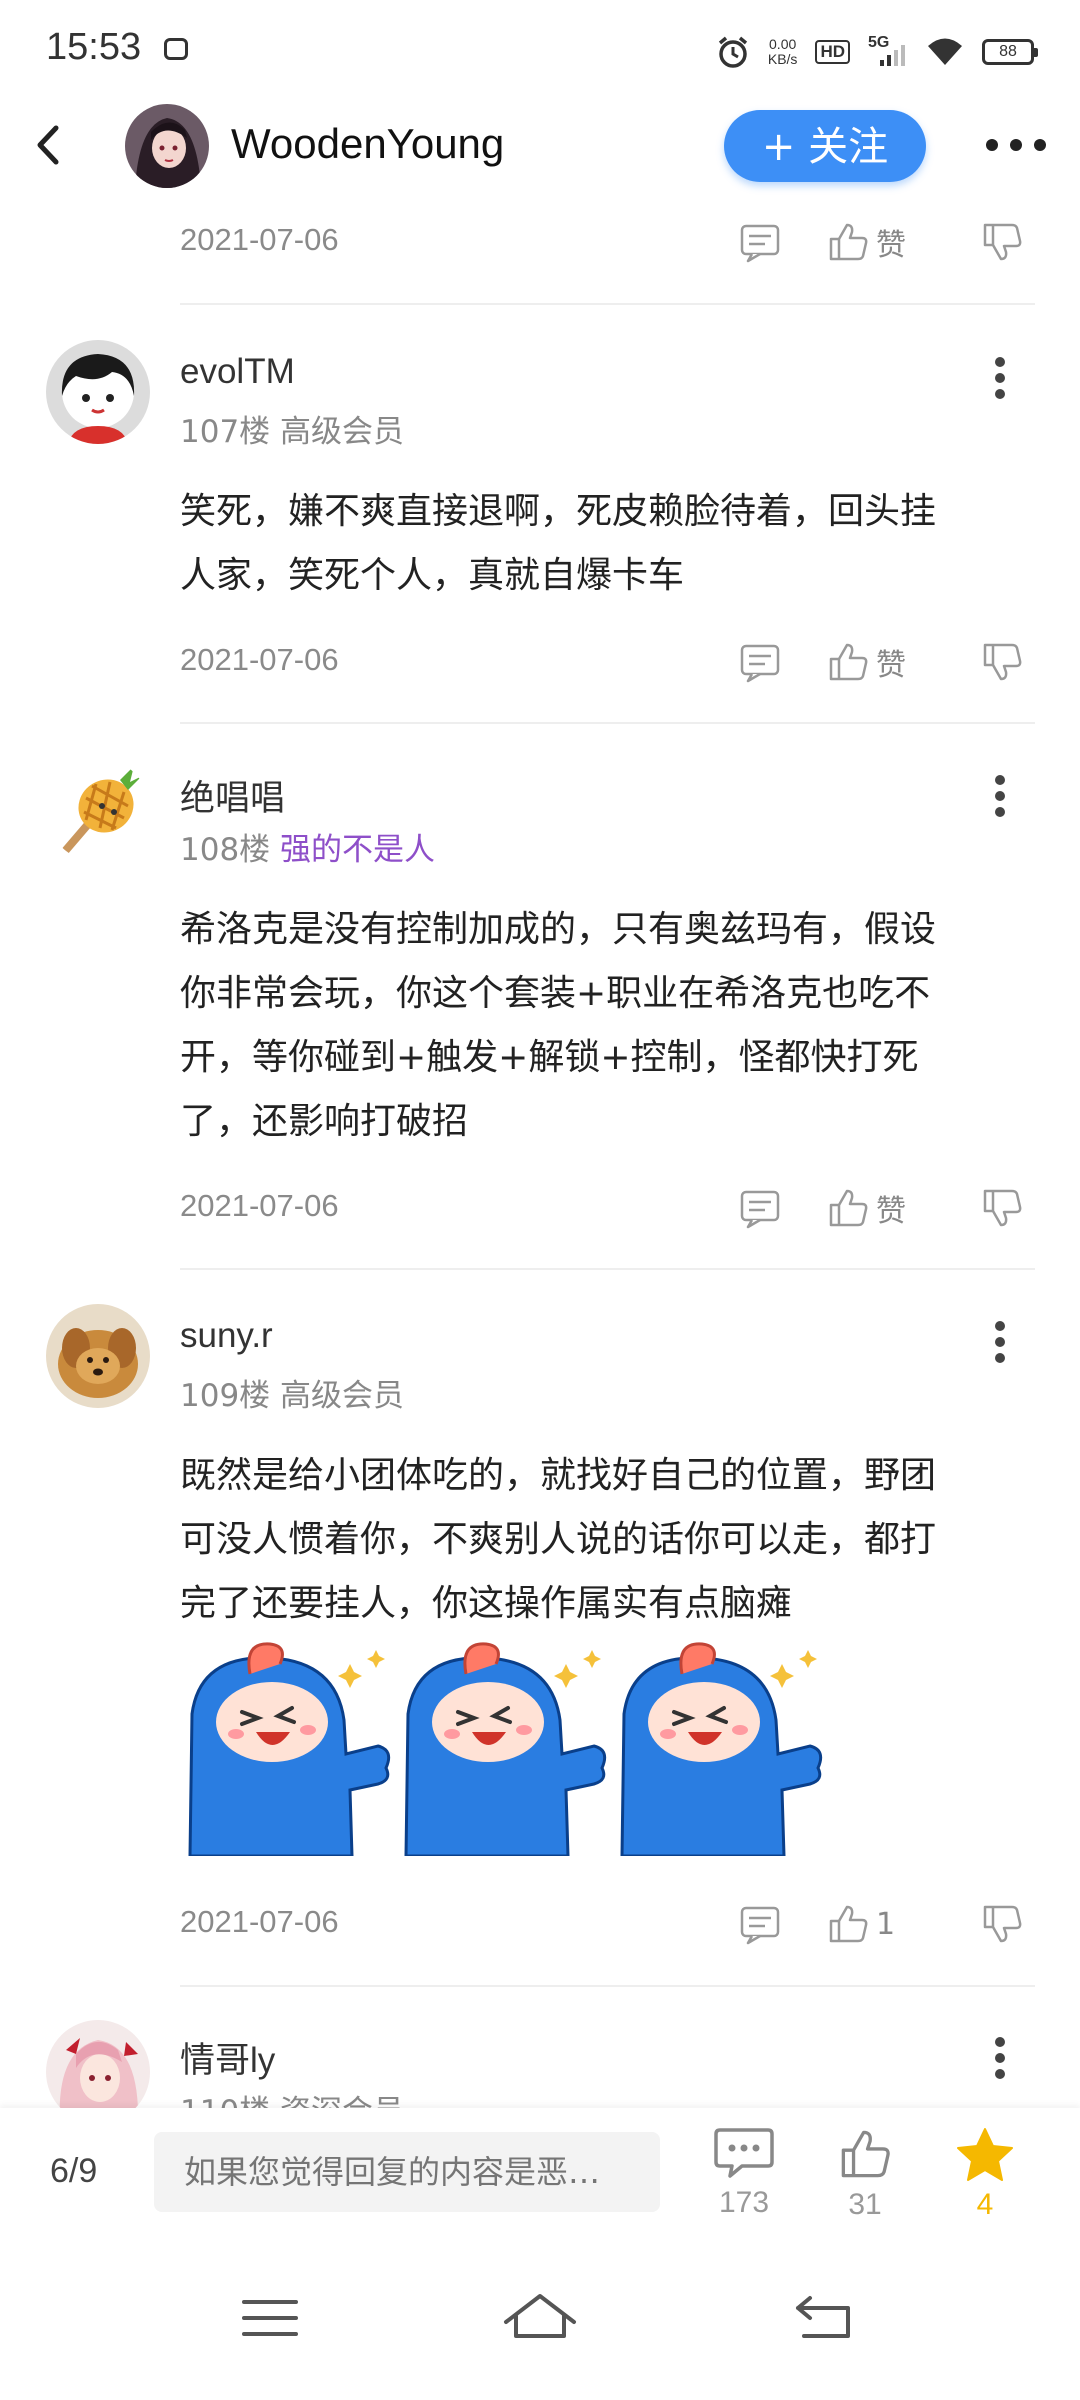  What do you see at coordinates (232, 795) in the screenshot?
I see `username: 绝唱唱` at bounding box center [232, 795].